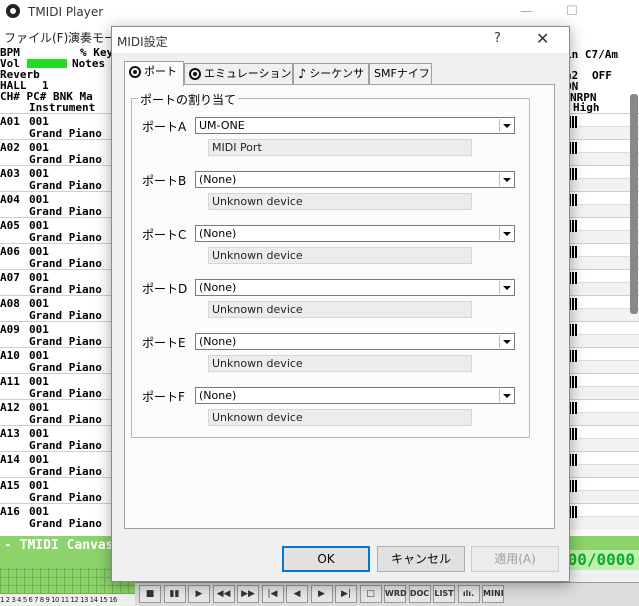  What do you see at coordinates (47, 63) in the screenshot?
I see `volume-bar` at bounding box center [47, 63].